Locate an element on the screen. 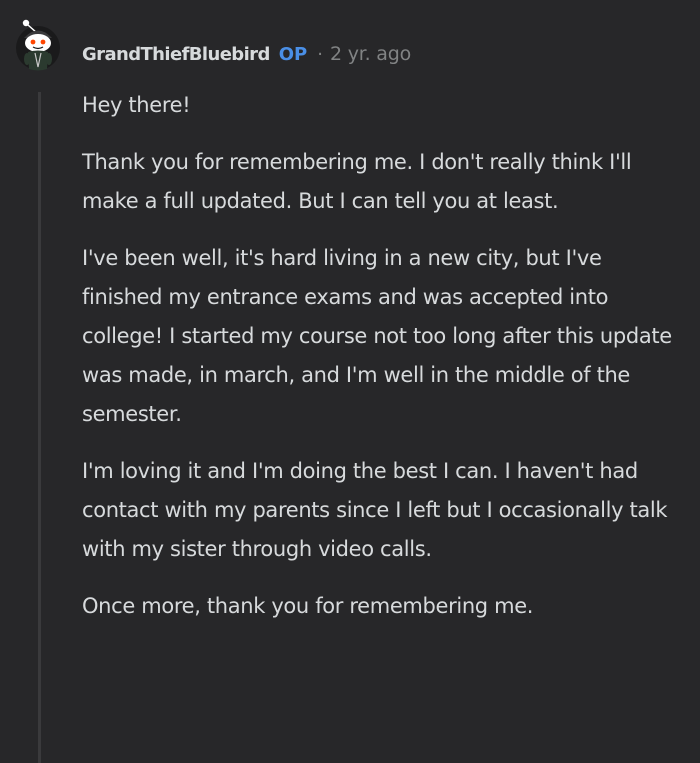 The height and width of the screenshot is (763, 700). op-badge: OP is located at coordinates (293, 54).